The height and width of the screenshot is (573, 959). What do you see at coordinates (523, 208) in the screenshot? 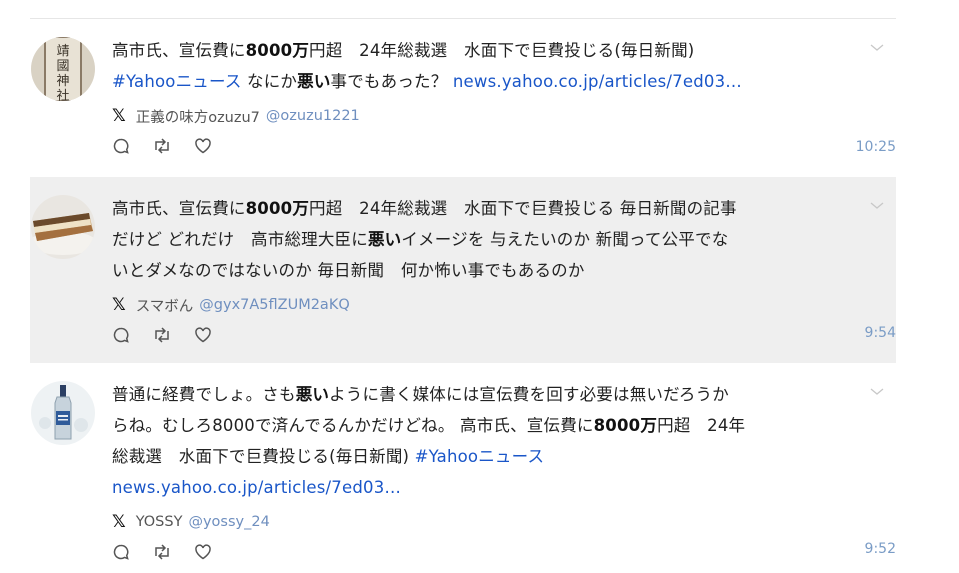
I see `tweet-text-segment: 円超 24年総裁選 水面下で巨費投じる 毎日新聞の記事` at bounding box center [523, 208].